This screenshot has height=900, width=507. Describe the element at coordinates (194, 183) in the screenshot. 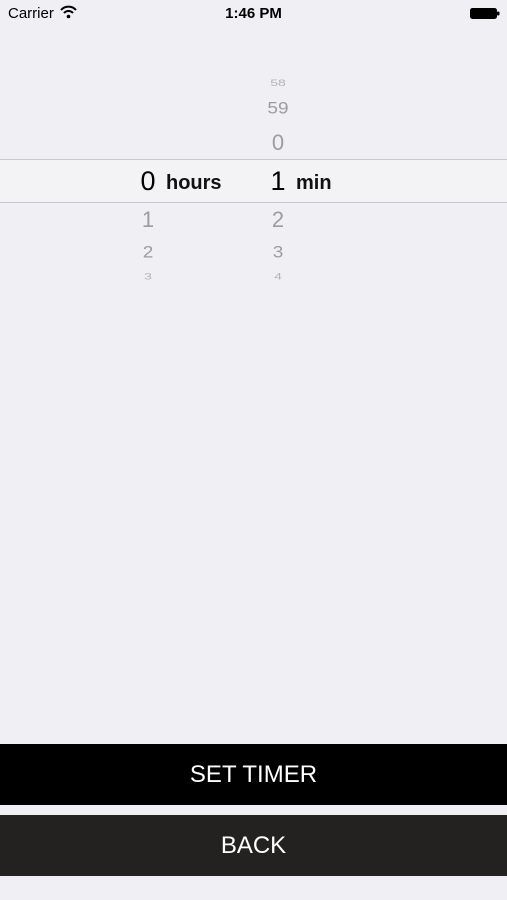

I see `hours-unit-label: hours` at that location.